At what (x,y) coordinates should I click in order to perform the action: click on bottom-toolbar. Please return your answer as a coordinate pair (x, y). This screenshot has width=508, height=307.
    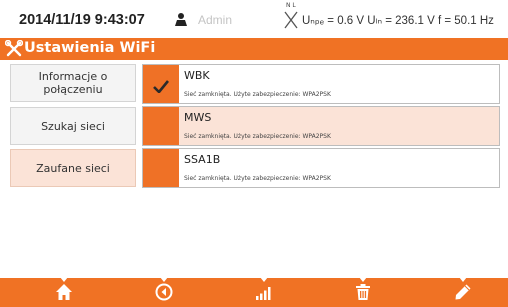
    Looking at the image, I should click on (254, 292).